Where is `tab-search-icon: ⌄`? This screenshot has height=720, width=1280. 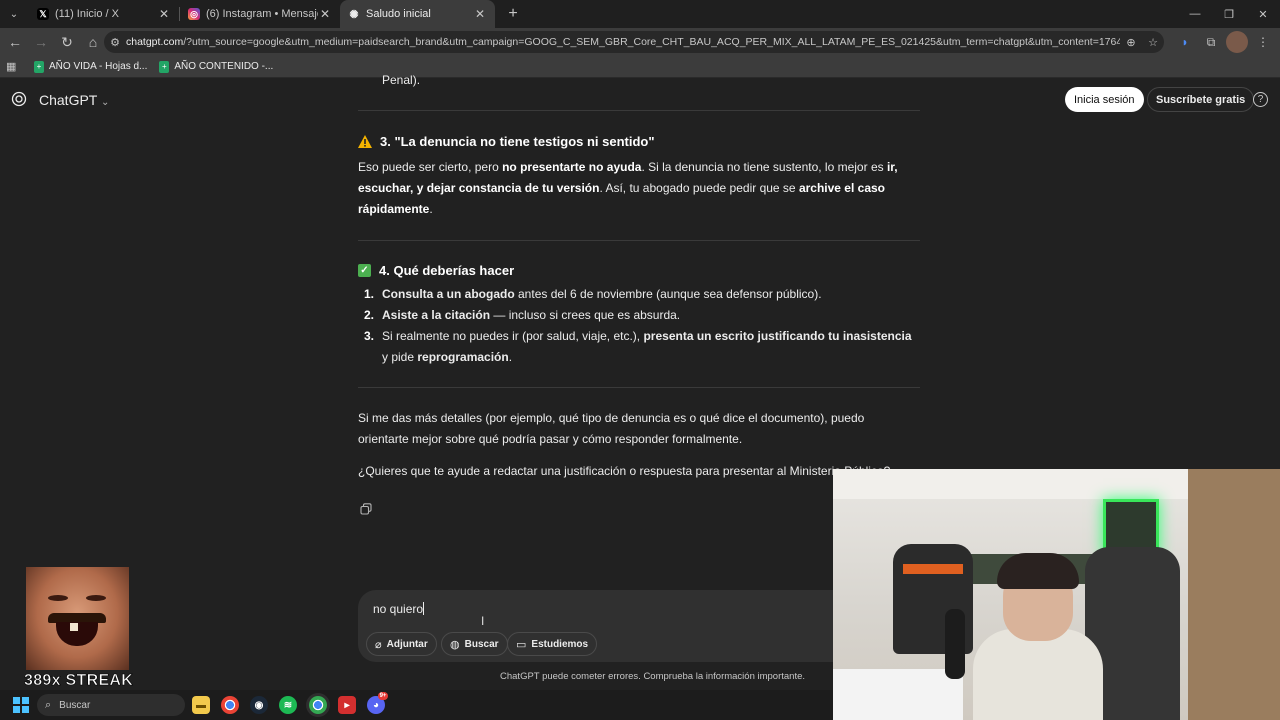
tab-search-icon: ⌄ is located at coordinates (14, 14).